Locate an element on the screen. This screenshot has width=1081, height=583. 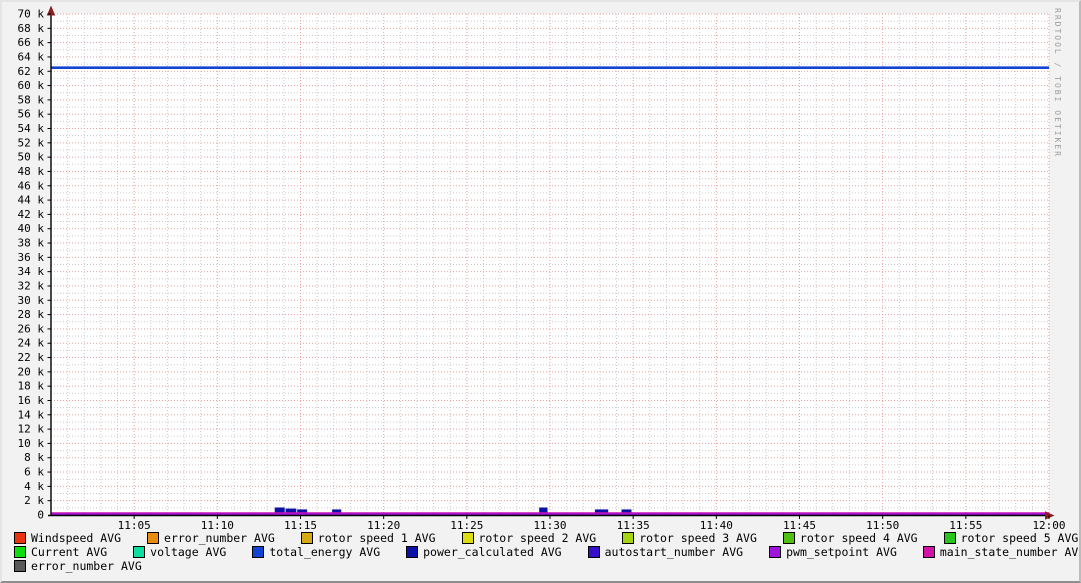
legend-label: Current AVG is located at coordinates (69, 552).